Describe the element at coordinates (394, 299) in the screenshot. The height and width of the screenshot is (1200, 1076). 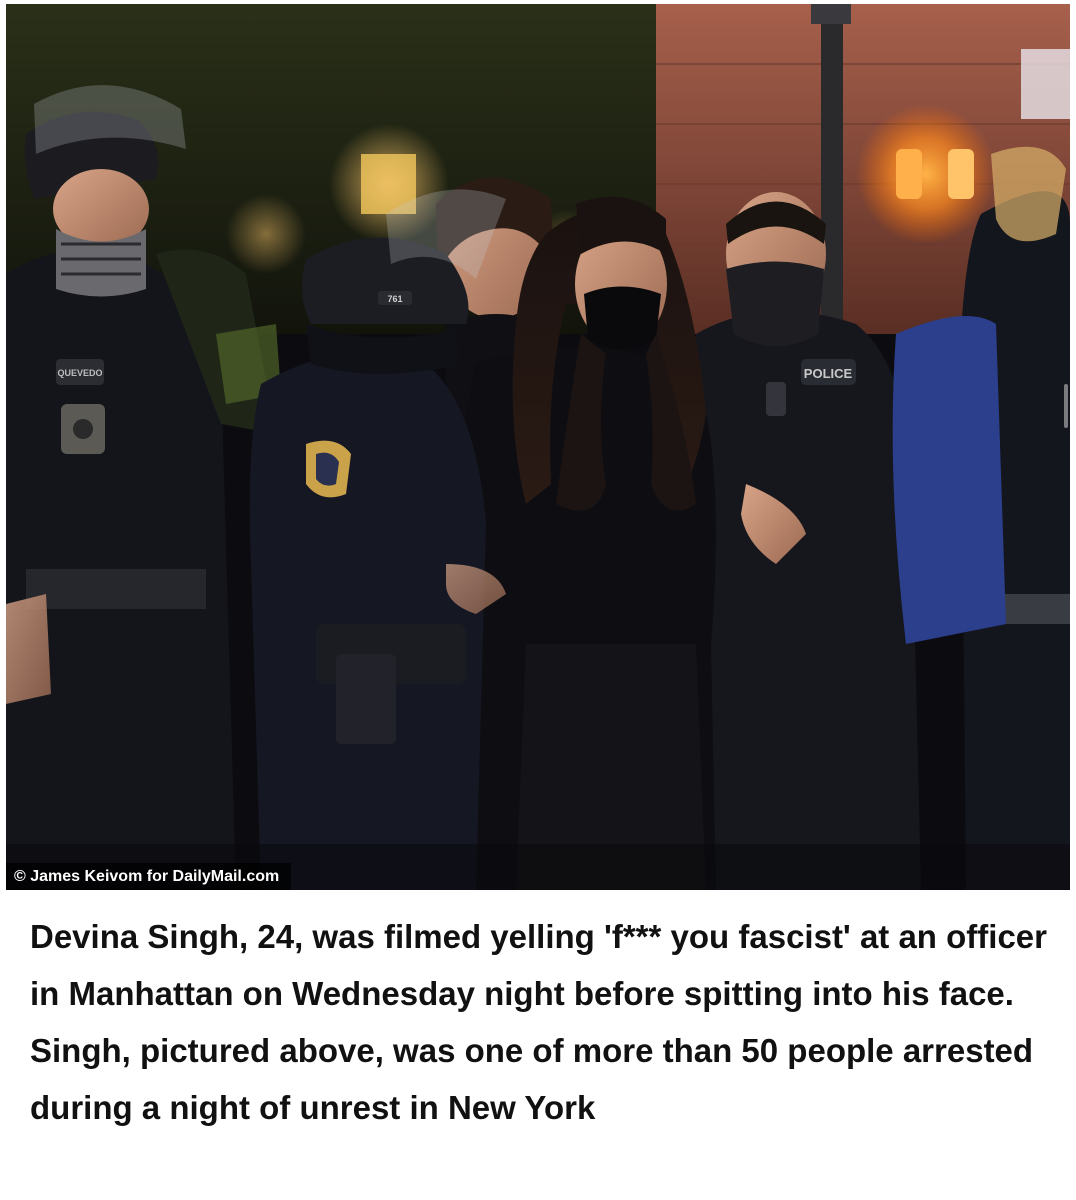
I see `helmet-number: 761` at that location.